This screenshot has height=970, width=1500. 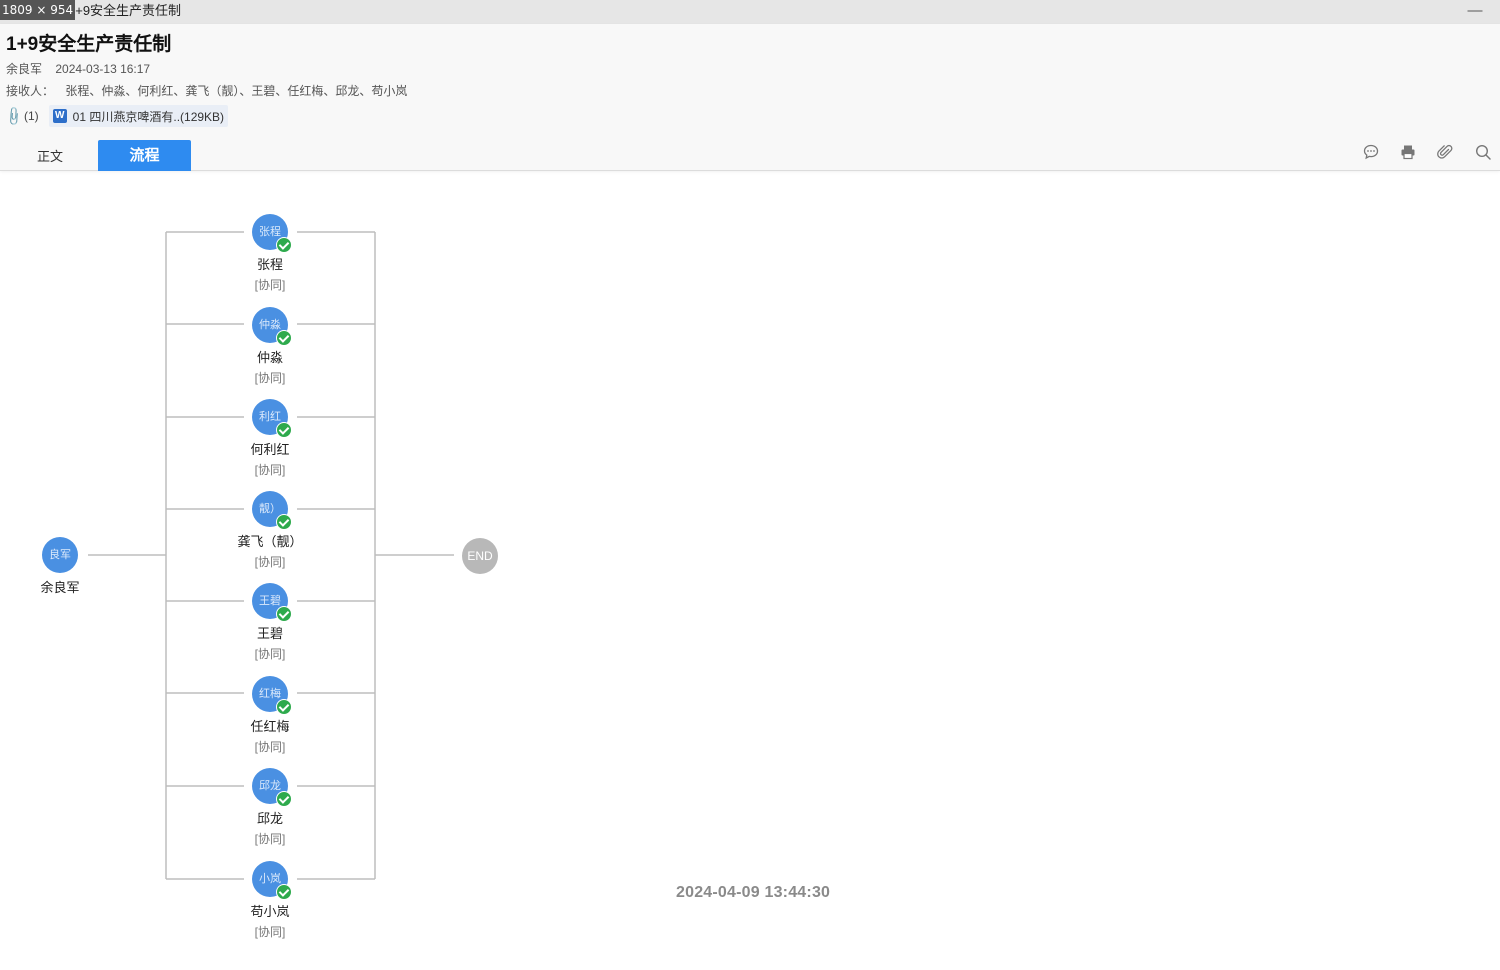 I want to click on avatar-initials: 利红, so click(x=270, y=417).